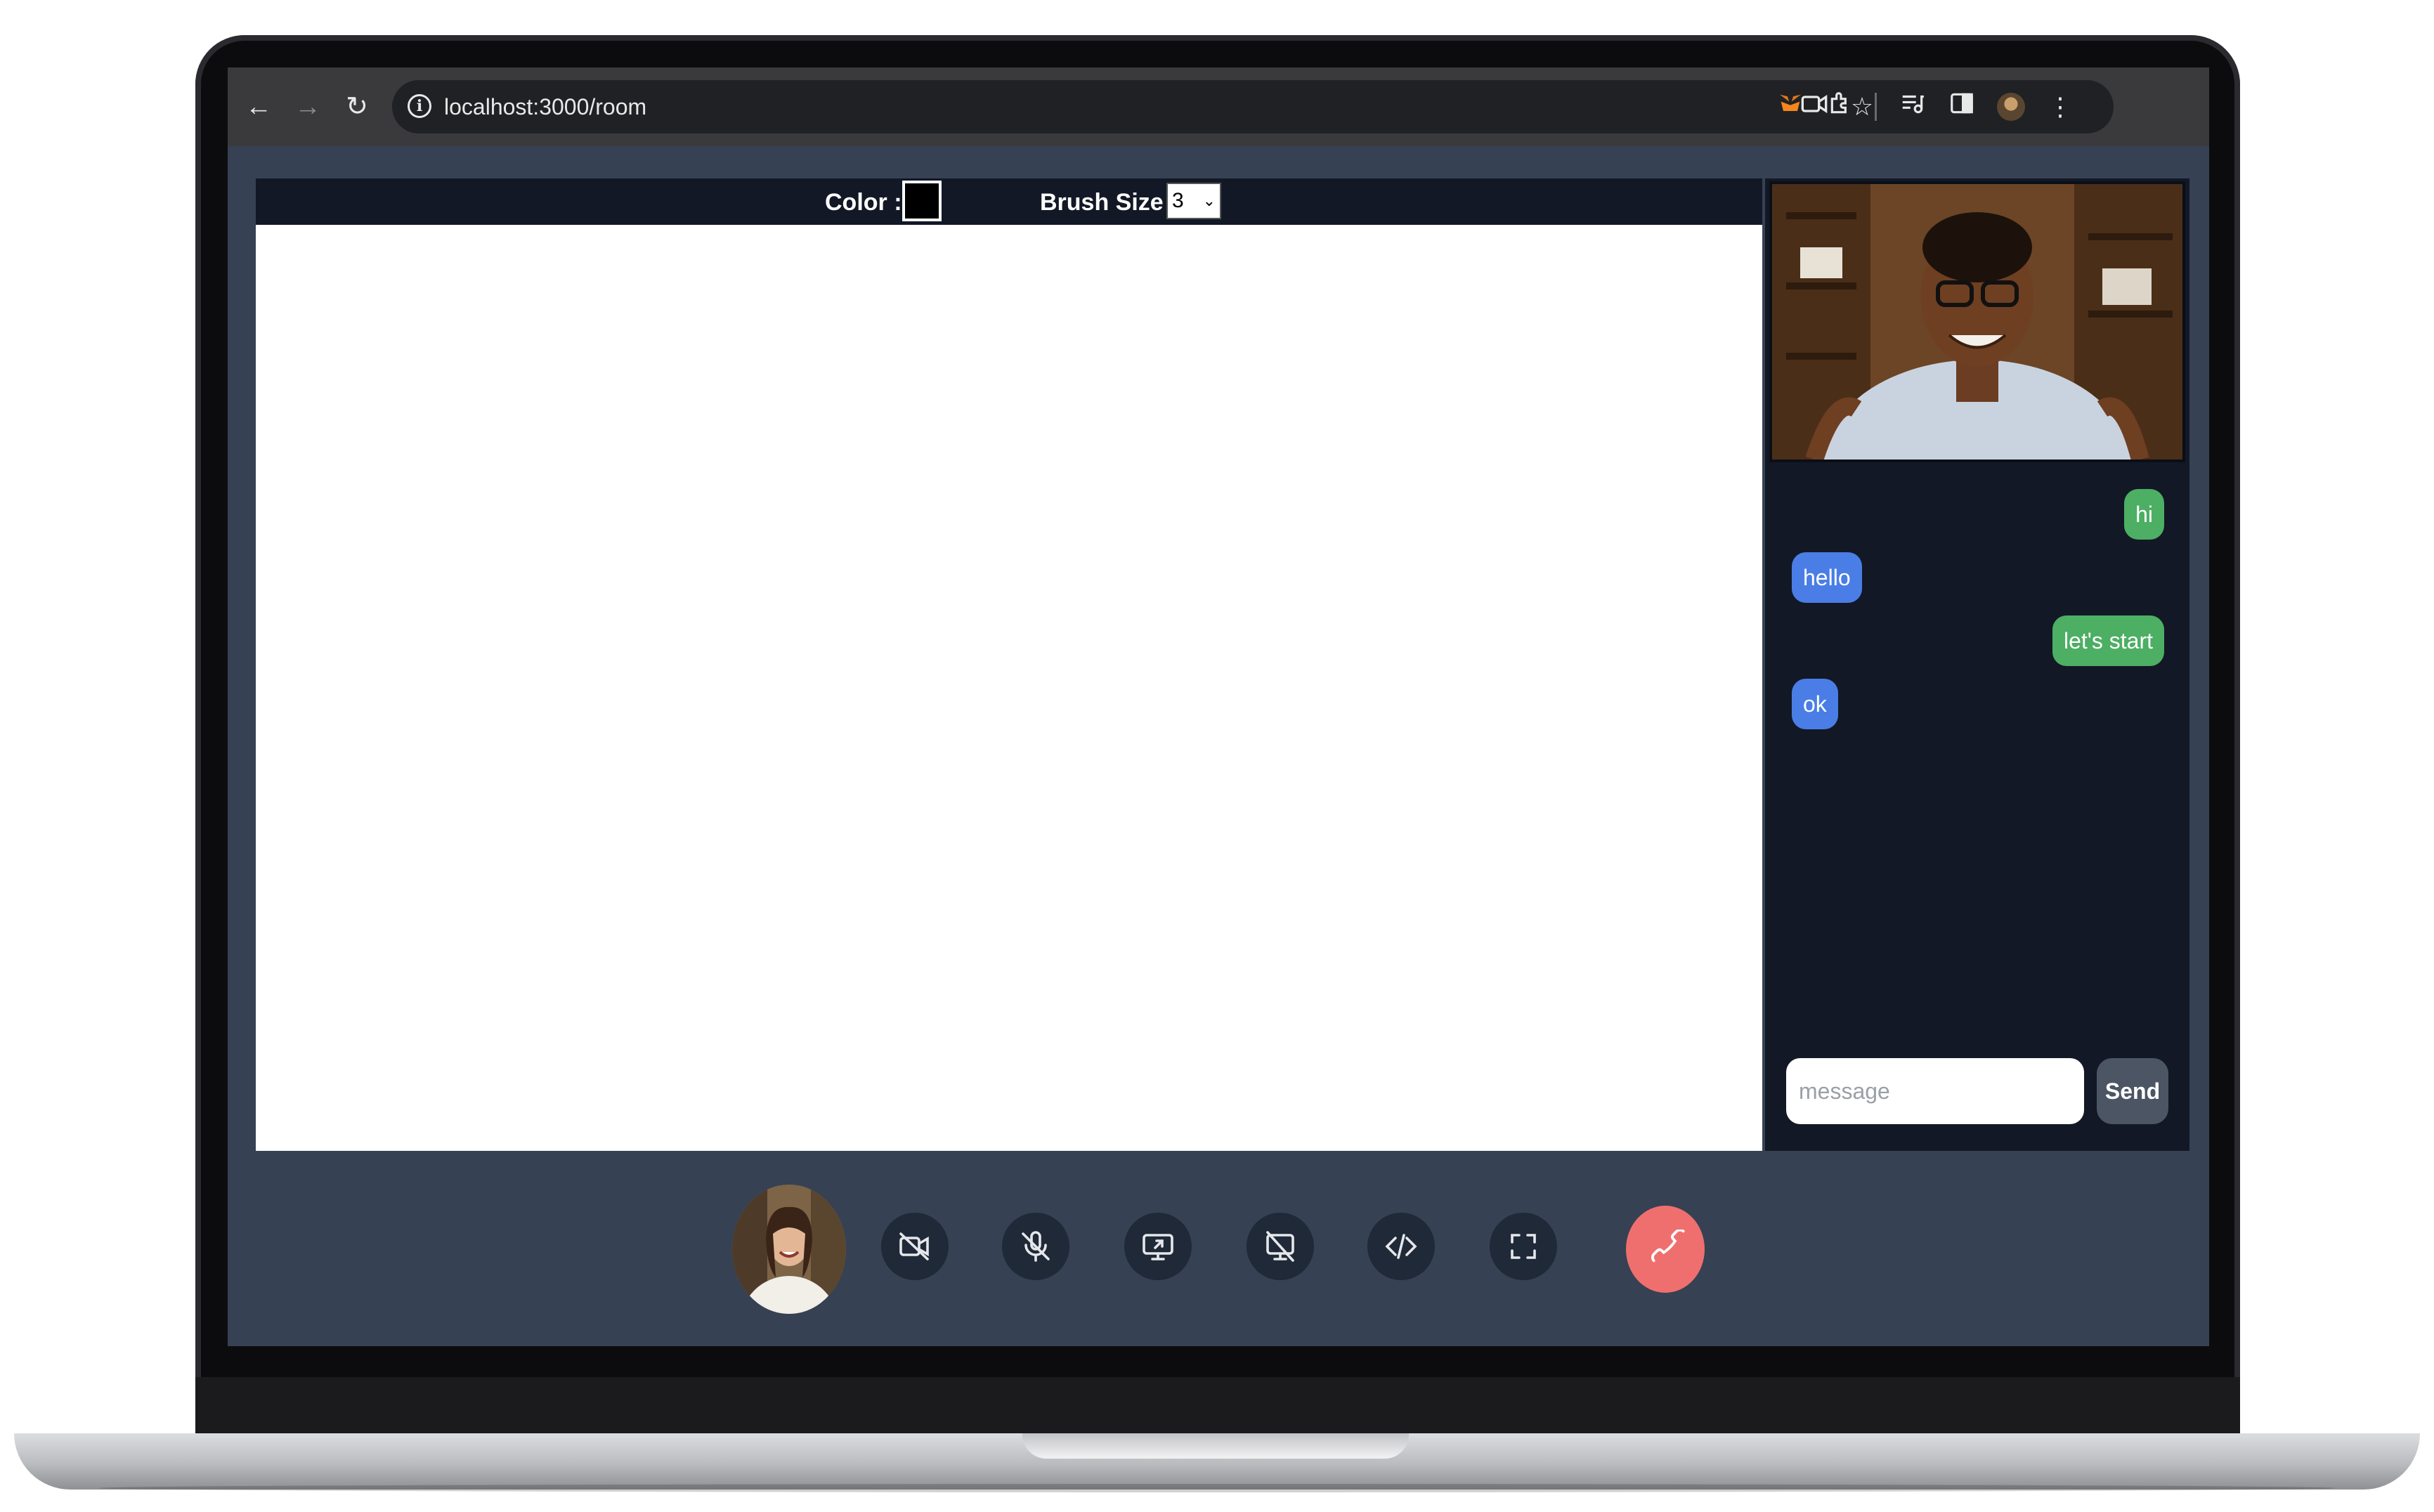  I want to click on remote-video, so click(1977, 322).